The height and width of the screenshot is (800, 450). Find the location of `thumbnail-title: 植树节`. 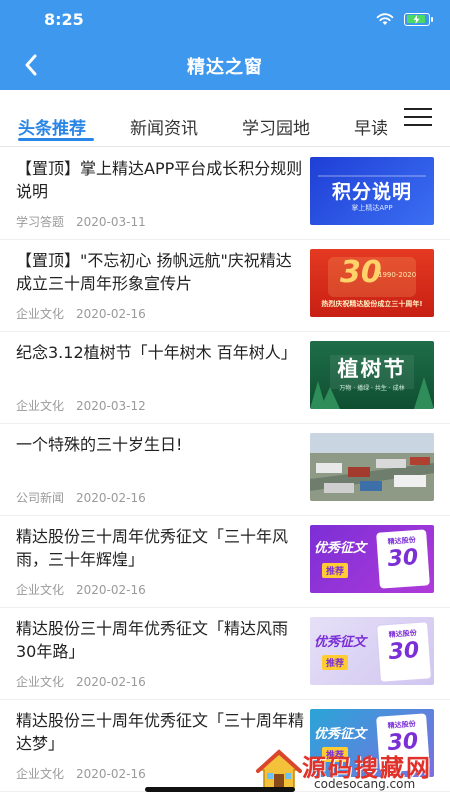

thumbnail-title: 植树节 is located at coordinates (372, 369).